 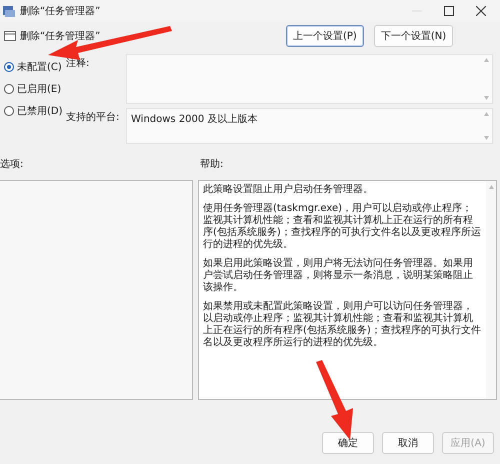 What do you see at coordinates (10, 36) in the screenshot?
I see `policy-icon` at bounding box center [10, 36].